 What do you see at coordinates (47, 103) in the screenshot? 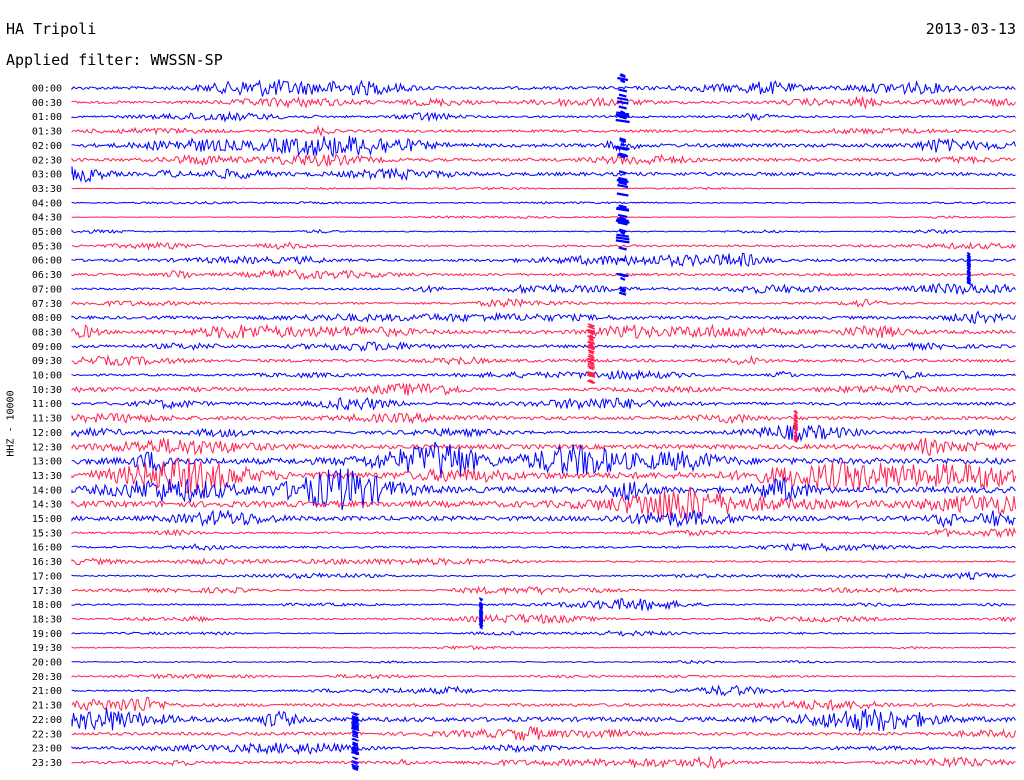
I see `time-label: 00:30` at bounding box center [47, 103].